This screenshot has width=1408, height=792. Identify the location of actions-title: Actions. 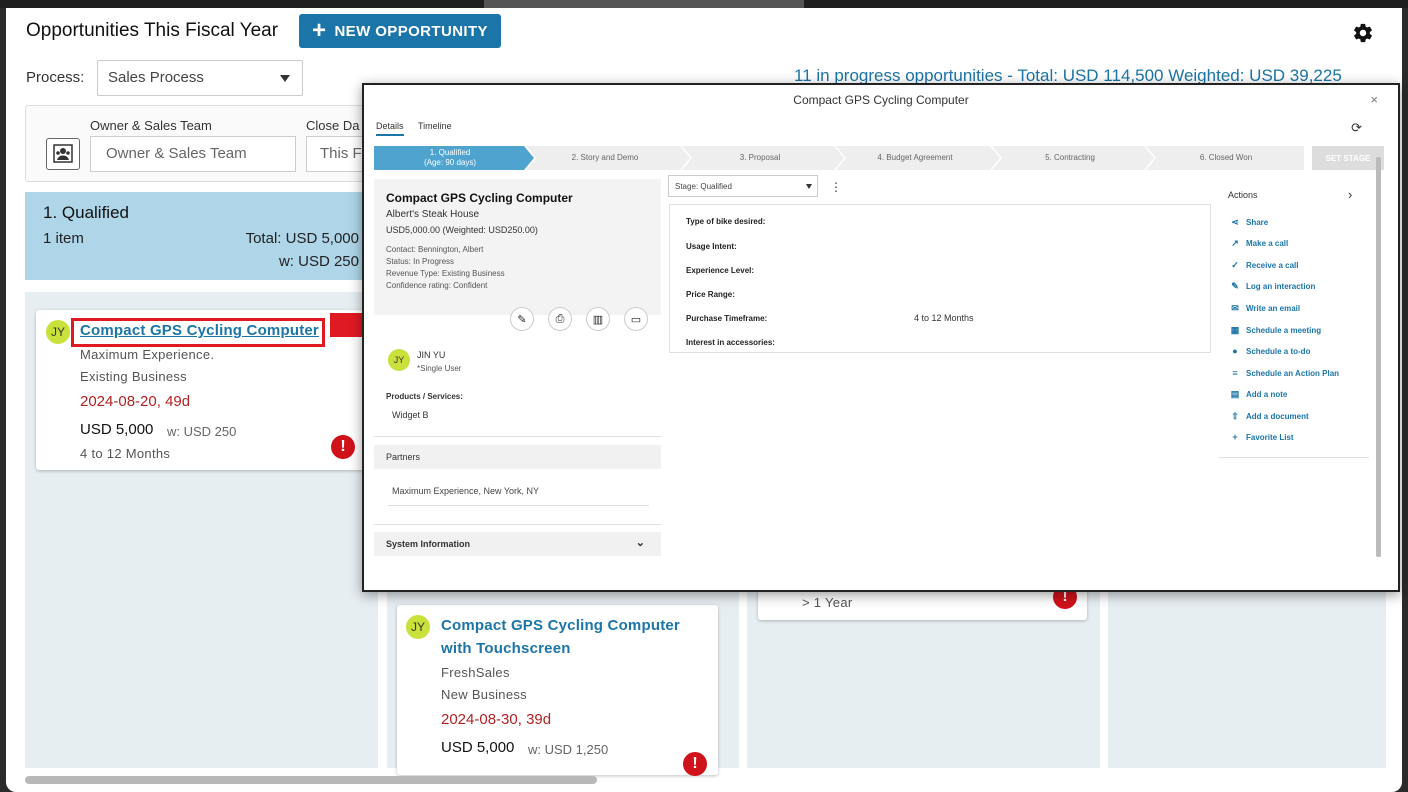
(1243, 195).